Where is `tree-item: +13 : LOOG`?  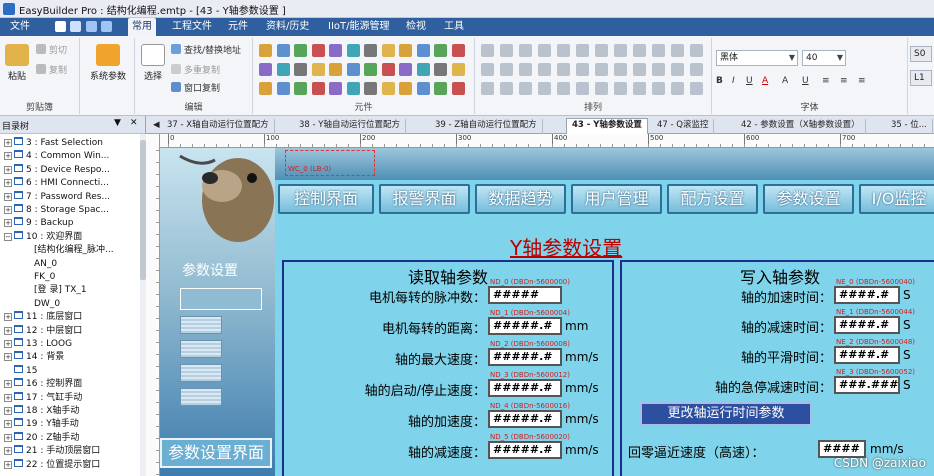
tree-item: +13 : LOOG is located at coordinates (38, 344).